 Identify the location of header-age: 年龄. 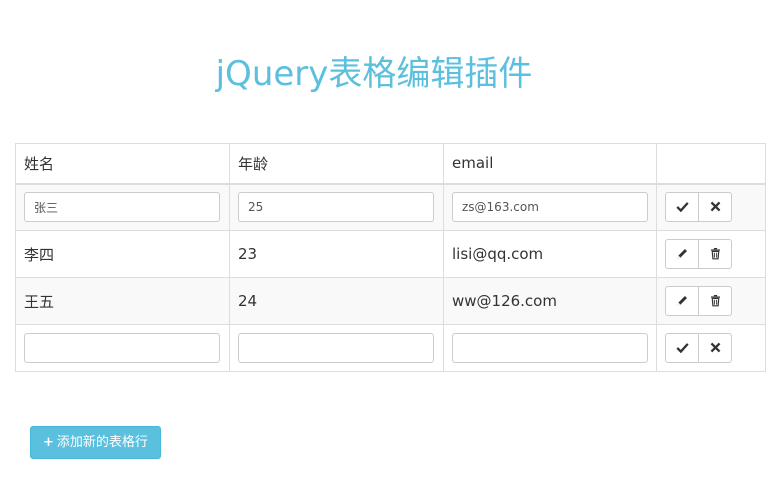
(336, 164).